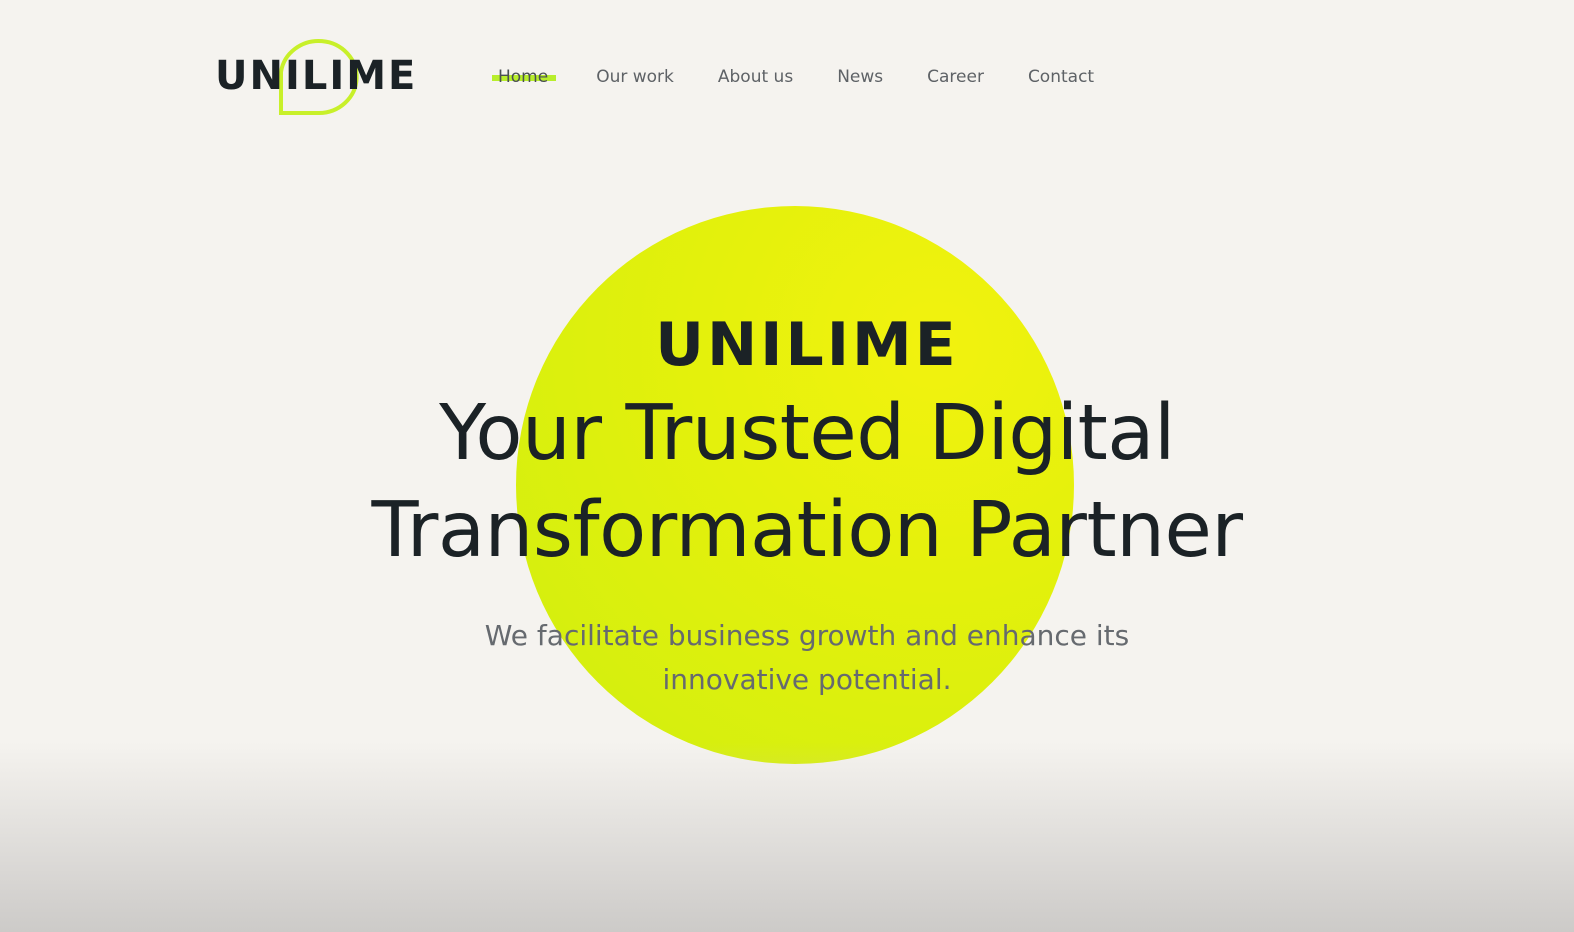 The height and width of the screenshot is (932, 1574). I want to click on nav-item-contact: Contact, so click(1061, 77).